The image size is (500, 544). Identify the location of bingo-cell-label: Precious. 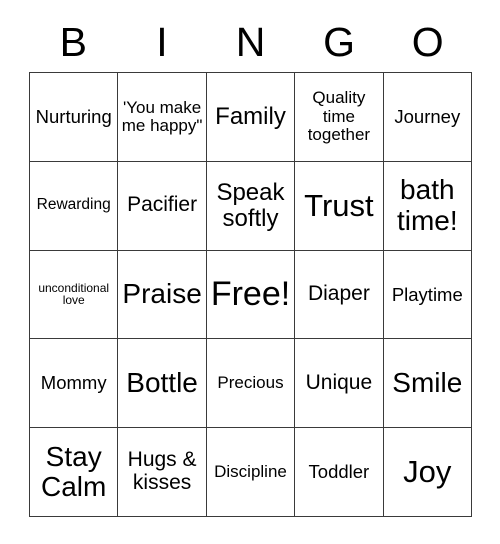
(250, 383).